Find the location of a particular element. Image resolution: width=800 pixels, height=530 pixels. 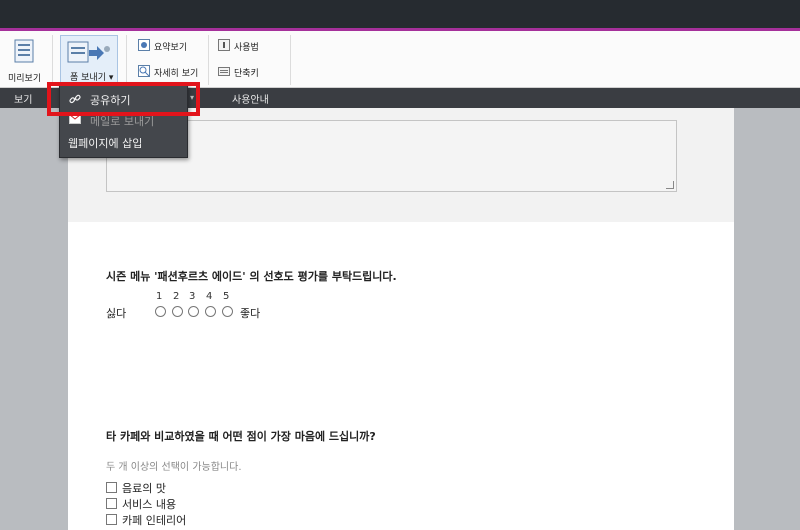

group-label-view: 보기 is located at coordinates (23, 100).